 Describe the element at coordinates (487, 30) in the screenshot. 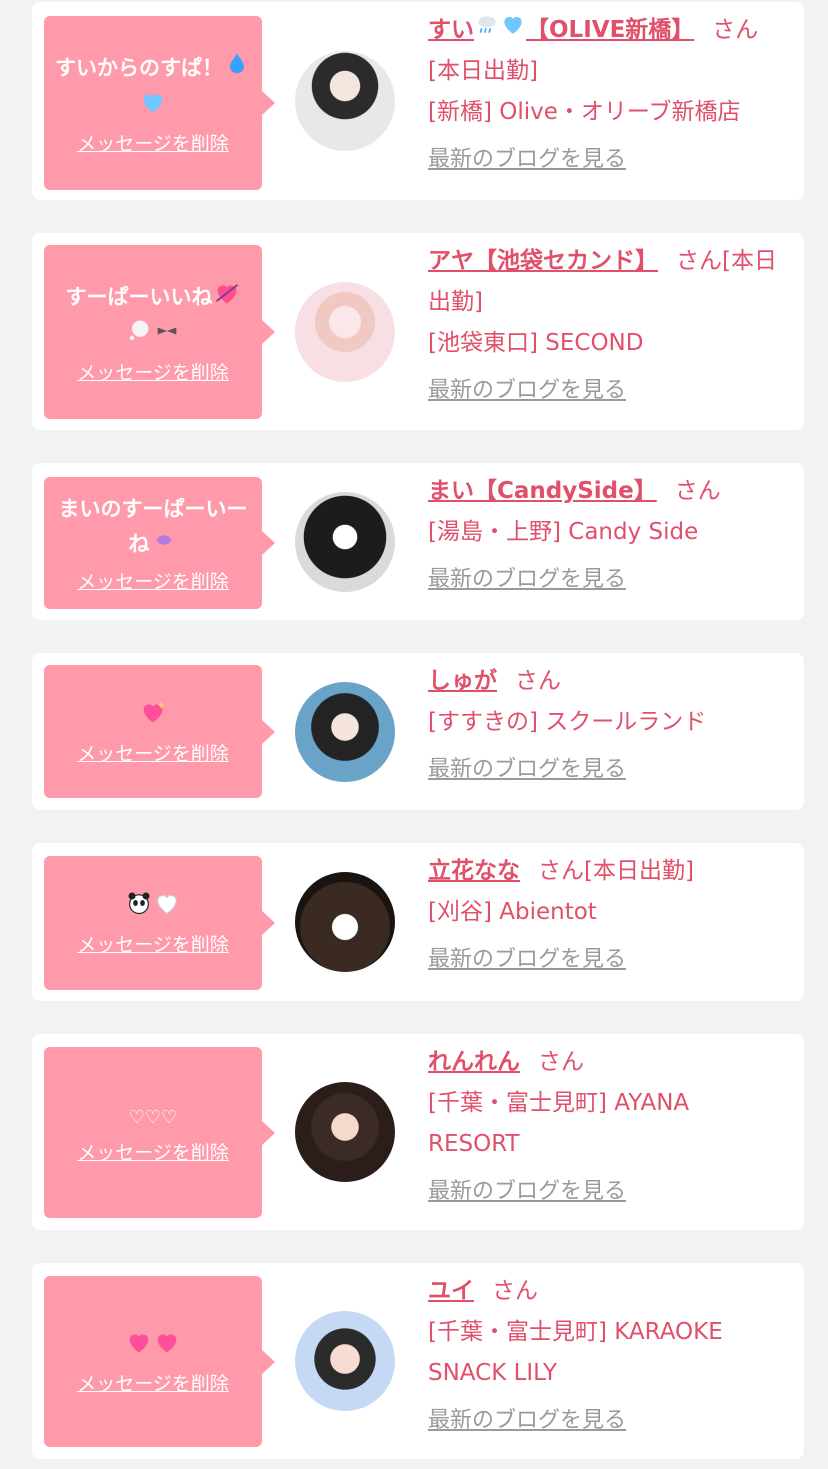

I see `rain-cloud-icon` at that location.